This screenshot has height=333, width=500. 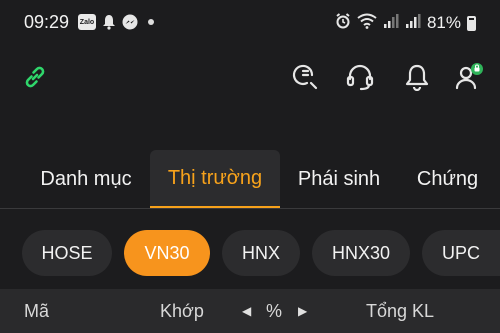 I want to click on battery-icon, so click(x=471, y=23).